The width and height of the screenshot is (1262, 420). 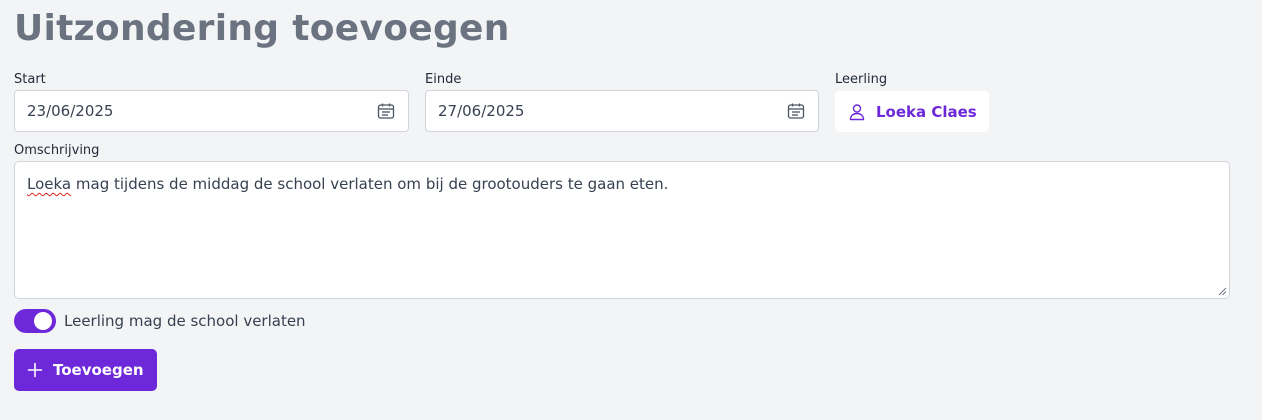 I want to click on leave-school-toggle, so click(x=35, y=320).